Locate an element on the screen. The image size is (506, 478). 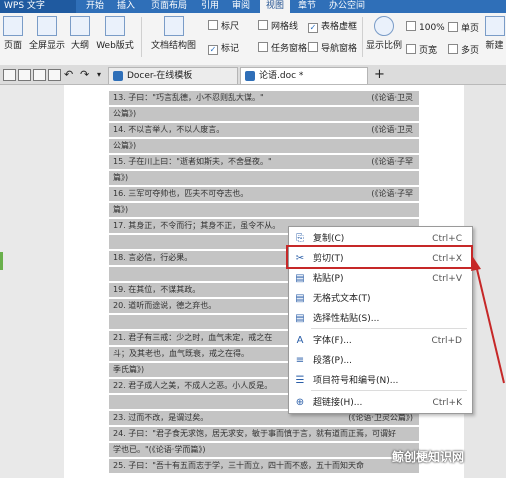
new-tab-icon: + is located at coordinates (379, 74).